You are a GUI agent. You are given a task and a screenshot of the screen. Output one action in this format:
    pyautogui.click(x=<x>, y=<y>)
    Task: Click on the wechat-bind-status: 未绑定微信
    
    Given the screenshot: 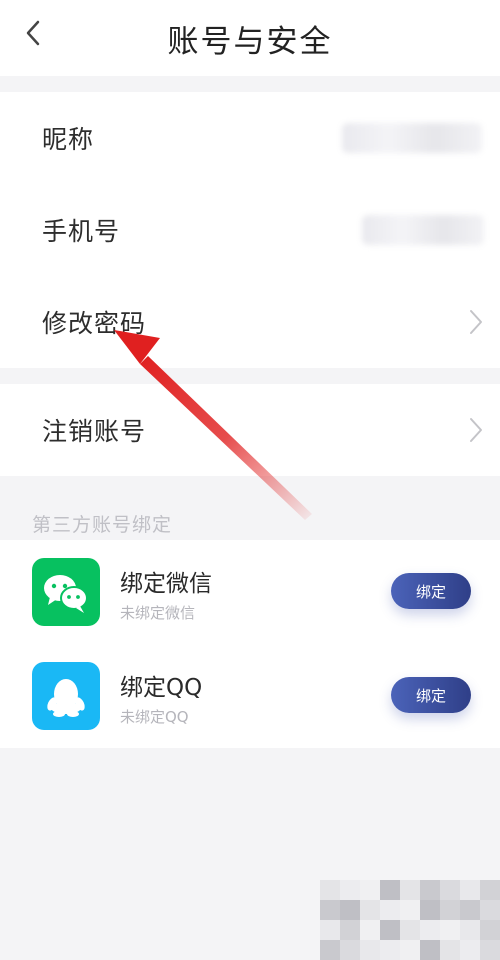 What is the action you would take?
    pyautogui.click(x=158, y=613)
    